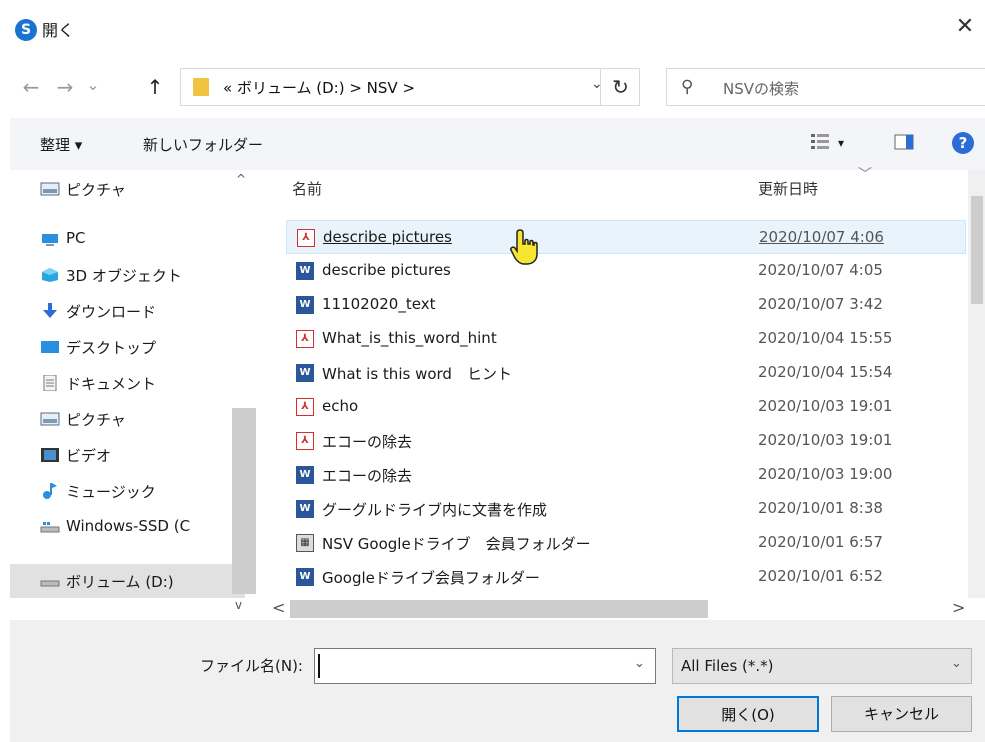 Image resolution: width=985 pixels, height=742 pixels. I want to click on filter-selected-value: All Files (*.*), so click(727, 666).